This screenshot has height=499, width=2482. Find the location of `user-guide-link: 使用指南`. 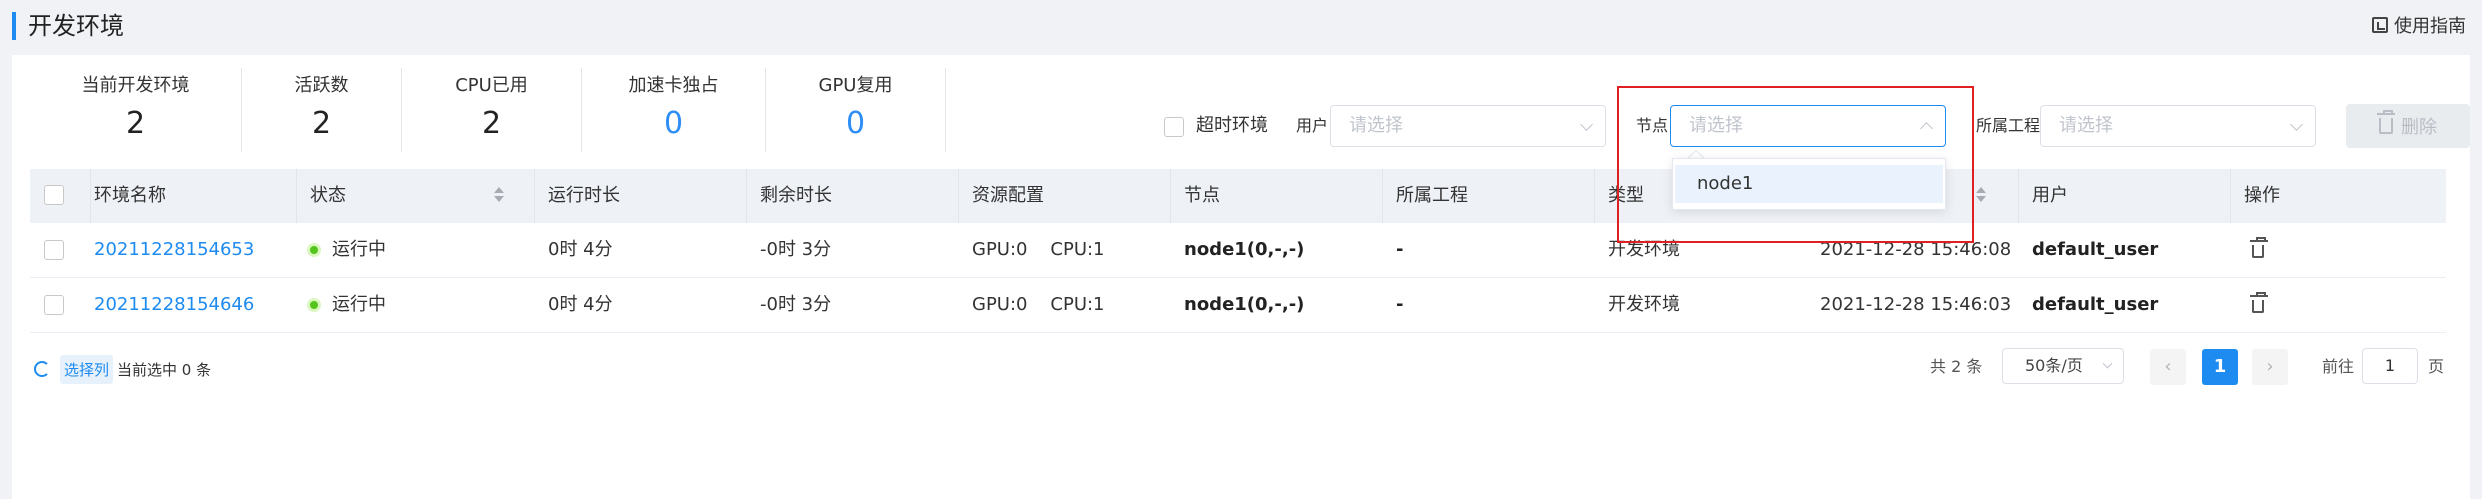

user-guide-link: 使用指南 is located at coordinates (2419, 25).